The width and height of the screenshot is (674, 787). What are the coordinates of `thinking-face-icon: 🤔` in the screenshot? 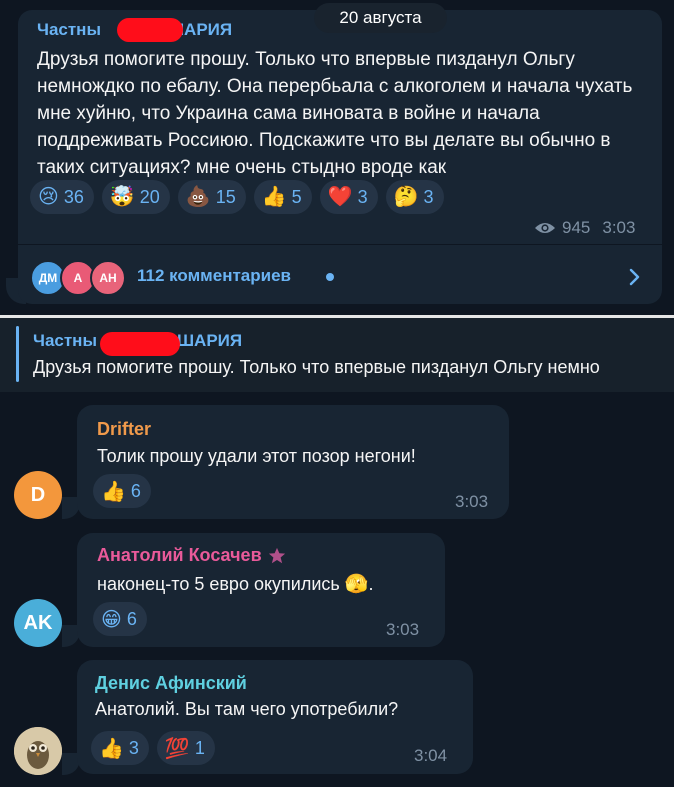 It's located at (406, 197).